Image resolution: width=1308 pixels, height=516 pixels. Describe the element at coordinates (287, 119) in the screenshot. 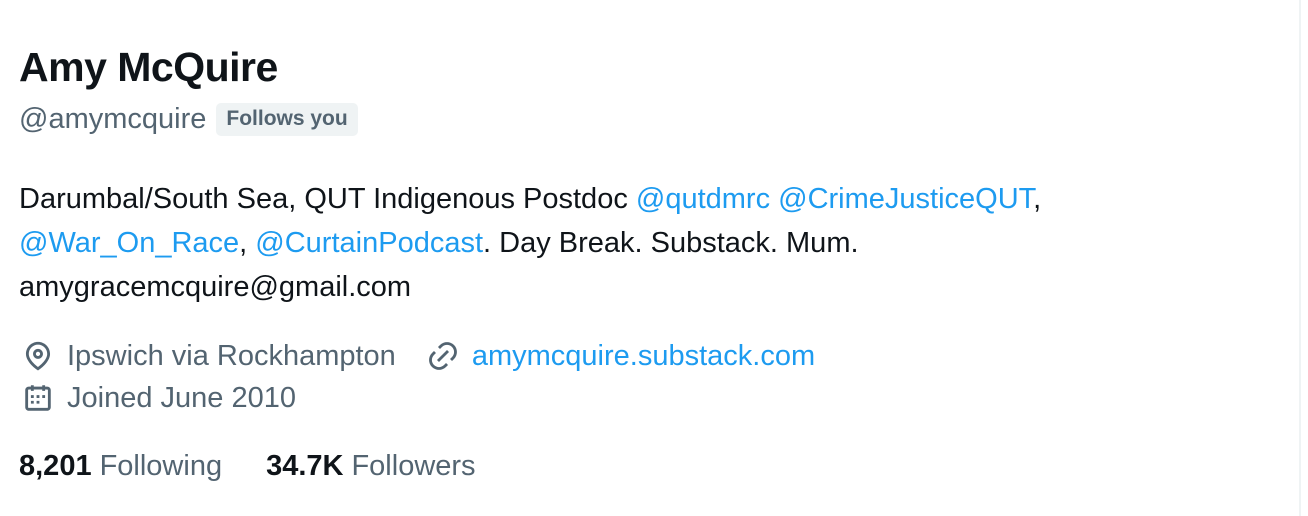

I see `follows-you-badge: Follows you` at that location.